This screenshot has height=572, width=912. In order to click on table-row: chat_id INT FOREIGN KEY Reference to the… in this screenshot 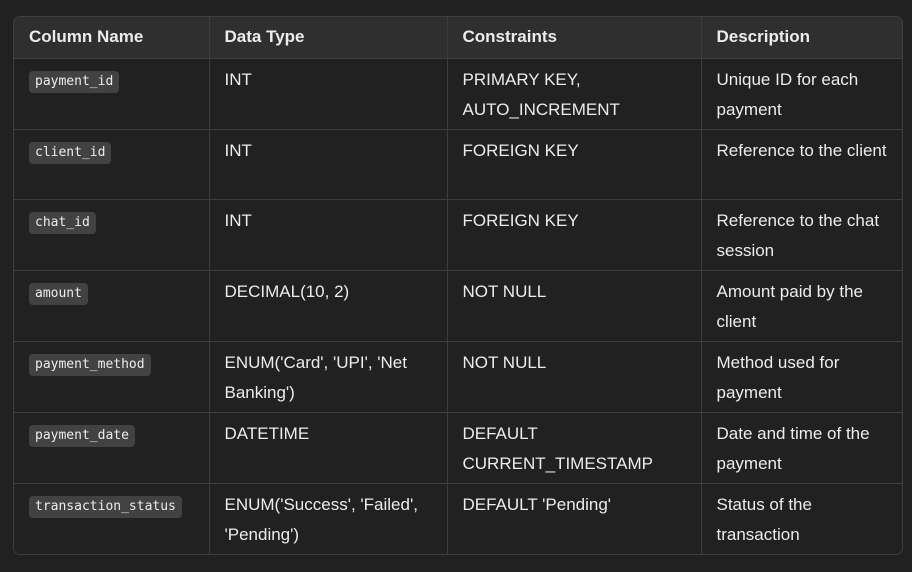, I will do `click(458, 235)`.